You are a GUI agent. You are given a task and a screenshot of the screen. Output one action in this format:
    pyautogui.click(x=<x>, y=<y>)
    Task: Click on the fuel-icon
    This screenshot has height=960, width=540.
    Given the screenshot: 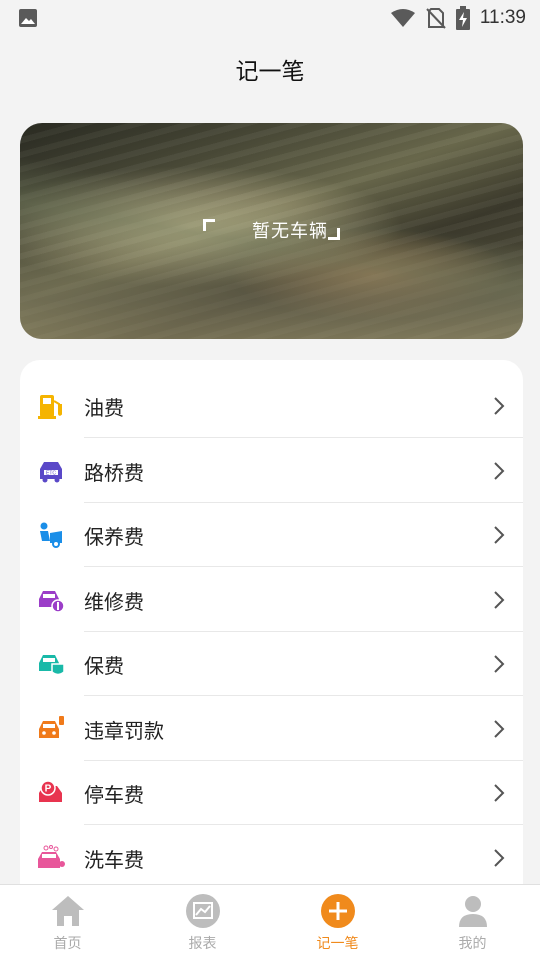 What is the action you would take?
    pyautogui.click(x=50, y=407)
    